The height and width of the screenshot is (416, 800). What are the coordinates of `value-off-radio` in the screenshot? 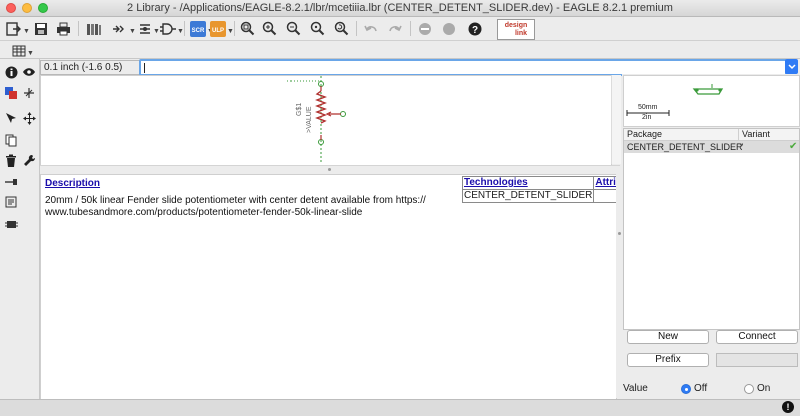 It's located at (686, 389).